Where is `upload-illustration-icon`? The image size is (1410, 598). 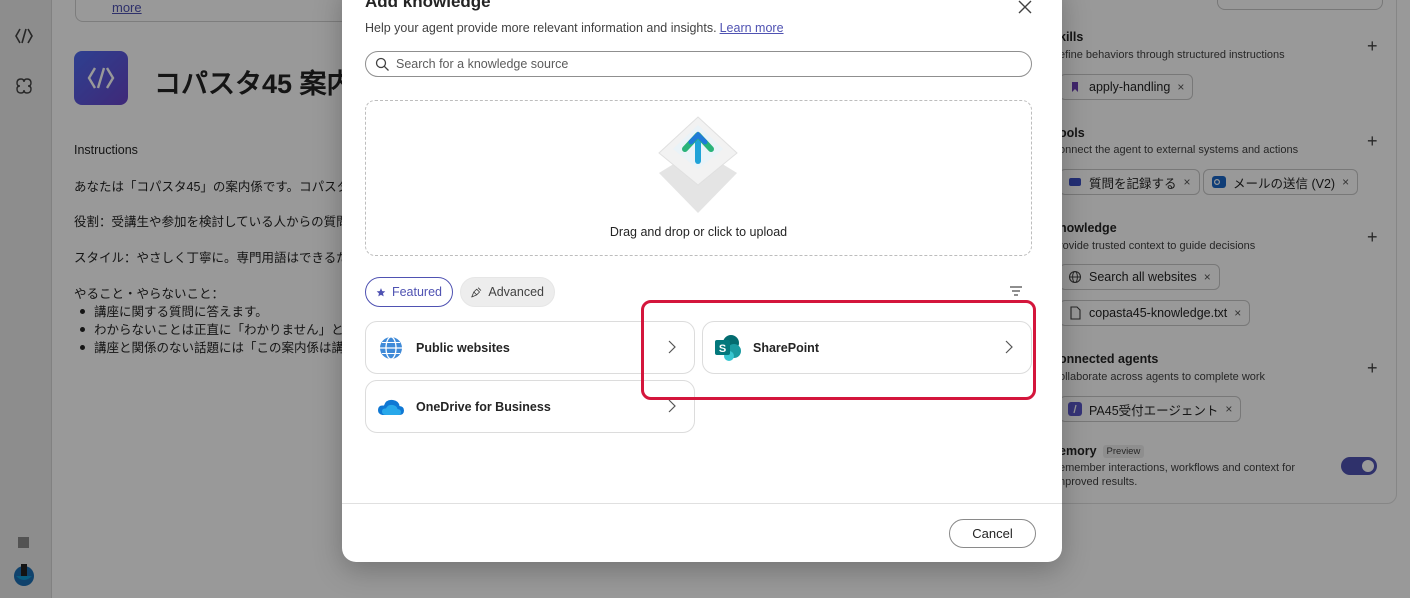 upload-illustration-icon is located at coordinates (698, 165).